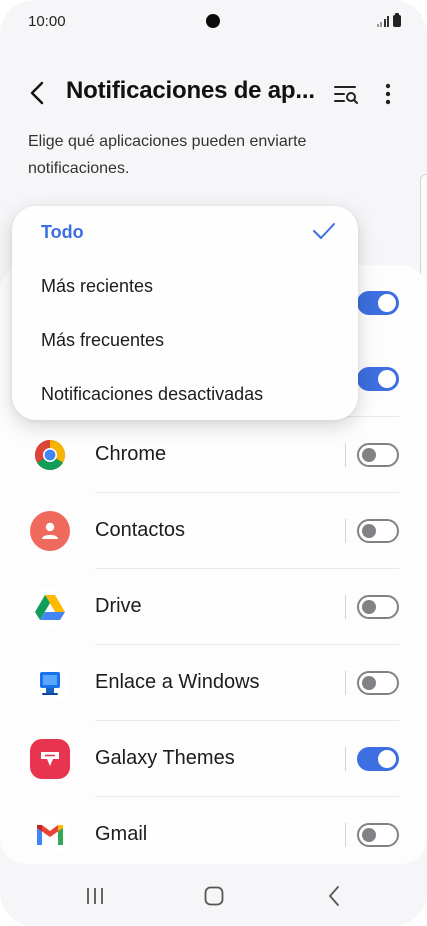 This screenshot has width=427, height=926. I want to click on menu-item-mas-frecuentes: Más frecuentes, so click(185, 341).